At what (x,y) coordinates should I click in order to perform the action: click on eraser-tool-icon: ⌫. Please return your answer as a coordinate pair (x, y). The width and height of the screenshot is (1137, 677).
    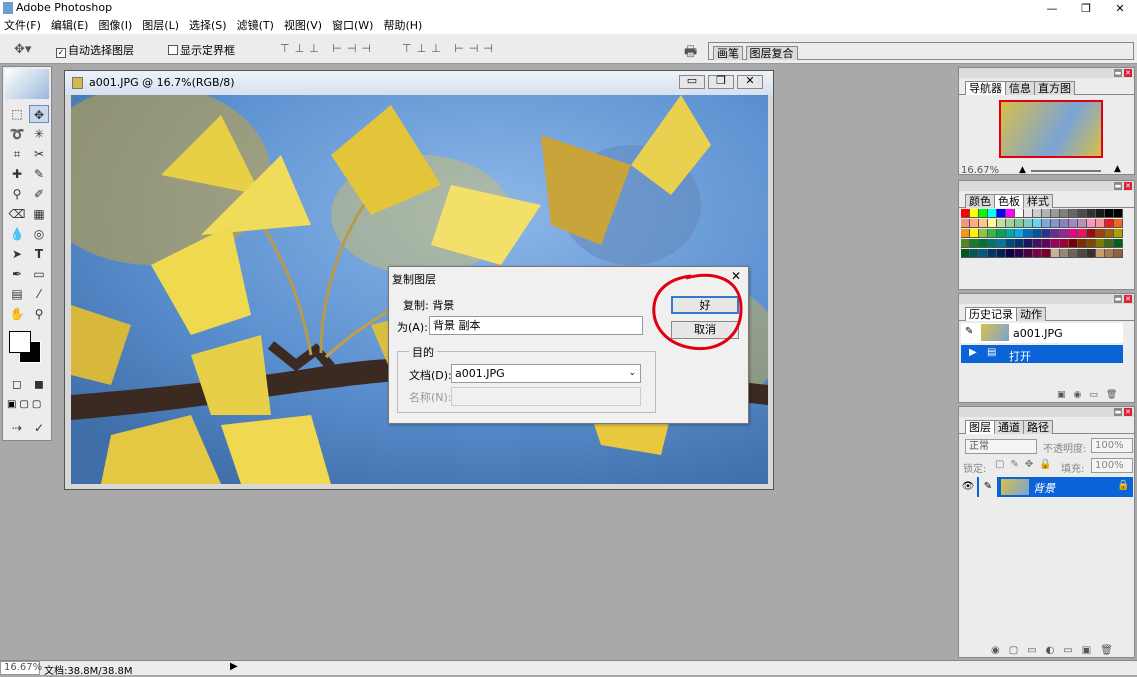
    Looking at the image, I should click on (17, 214).